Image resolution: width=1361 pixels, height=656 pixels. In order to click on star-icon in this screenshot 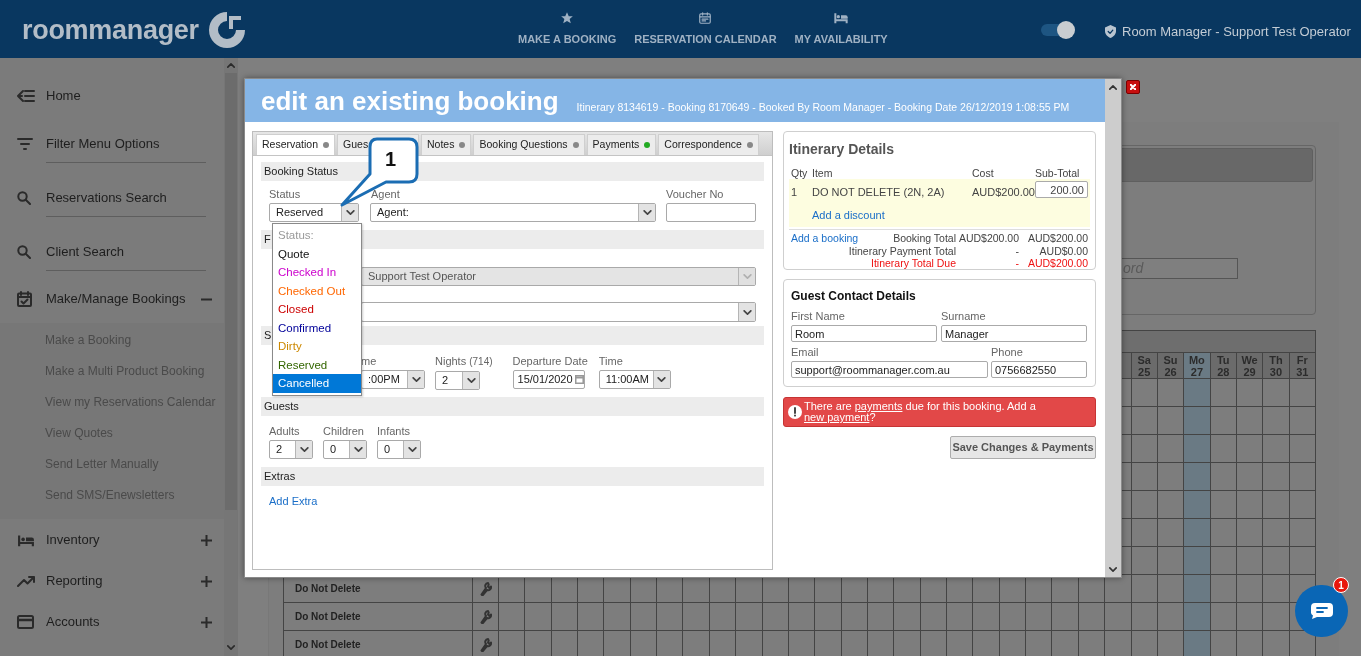, I will do `click(567, 18)`.